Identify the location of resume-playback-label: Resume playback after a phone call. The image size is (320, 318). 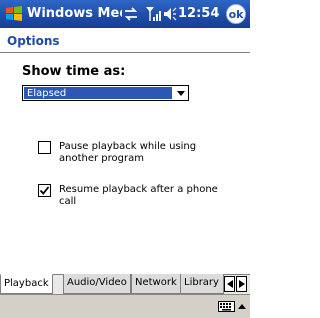
(138, 195).